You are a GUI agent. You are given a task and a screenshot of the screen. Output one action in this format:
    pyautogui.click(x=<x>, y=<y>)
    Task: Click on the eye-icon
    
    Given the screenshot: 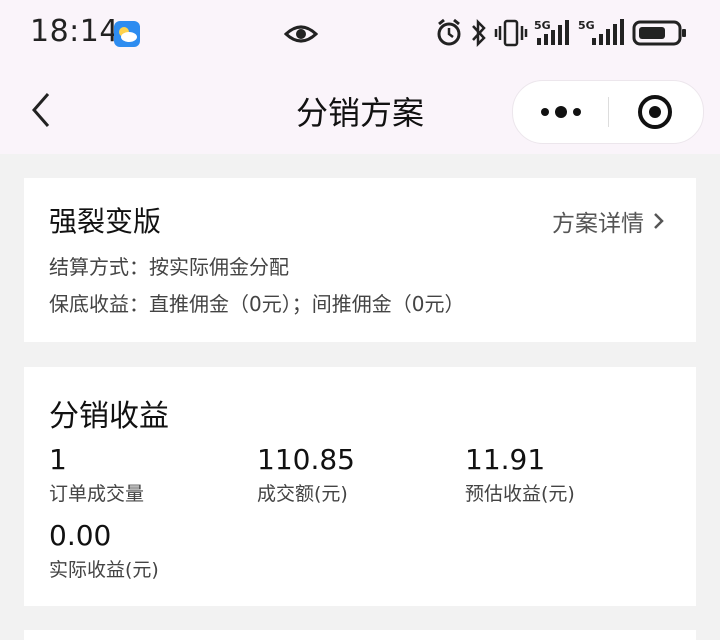 What is the action you would take?
    pyautogui.click(x=301, y=36)
    